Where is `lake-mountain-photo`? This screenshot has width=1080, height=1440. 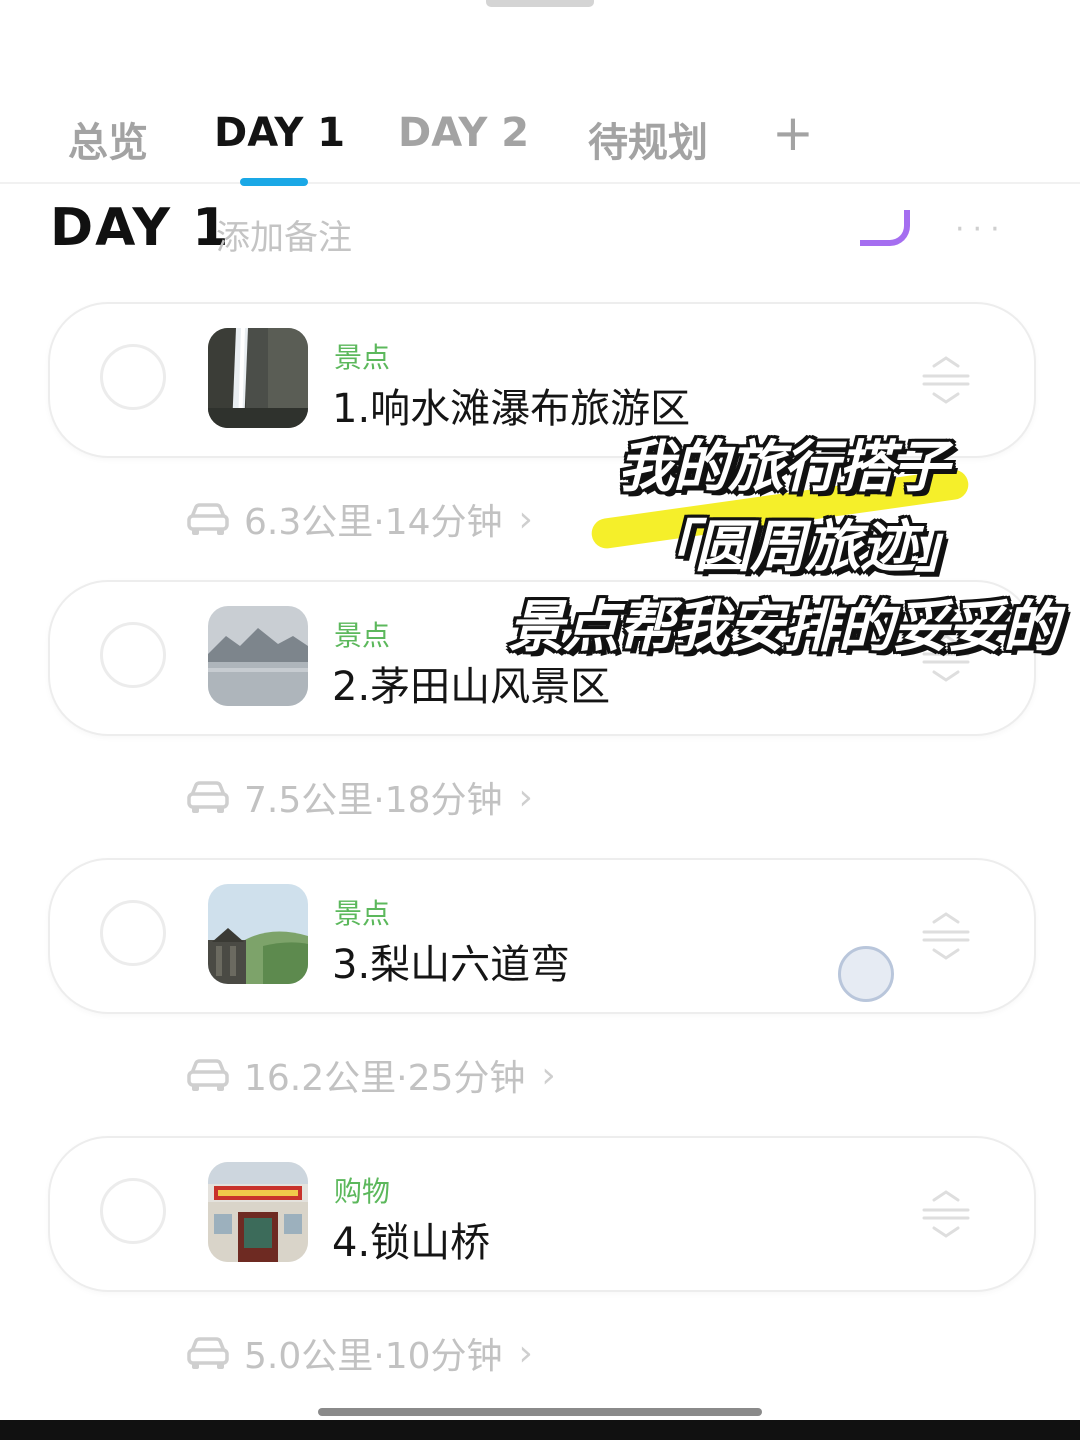
lake-mountain-photo is located at coordinates (258, 656).